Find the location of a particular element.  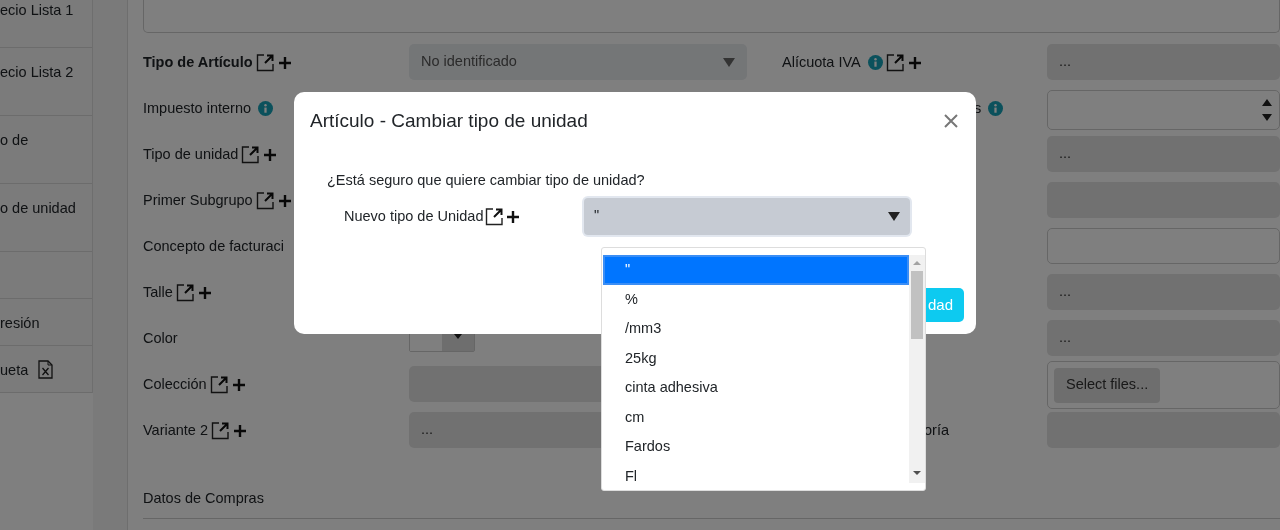

sidebar-item: ueta is located at coordinates (14, 371).